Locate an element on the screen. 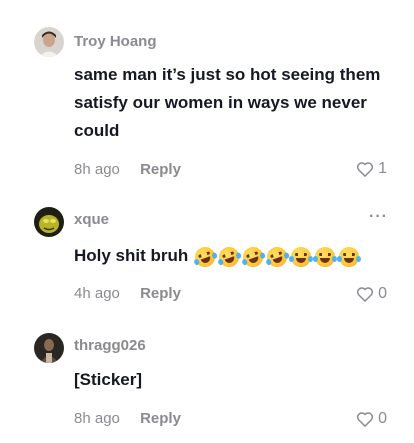 Image resolution: width=414 pixels, height=443 pixels. emoji-row is located at coordinates (277, 256).